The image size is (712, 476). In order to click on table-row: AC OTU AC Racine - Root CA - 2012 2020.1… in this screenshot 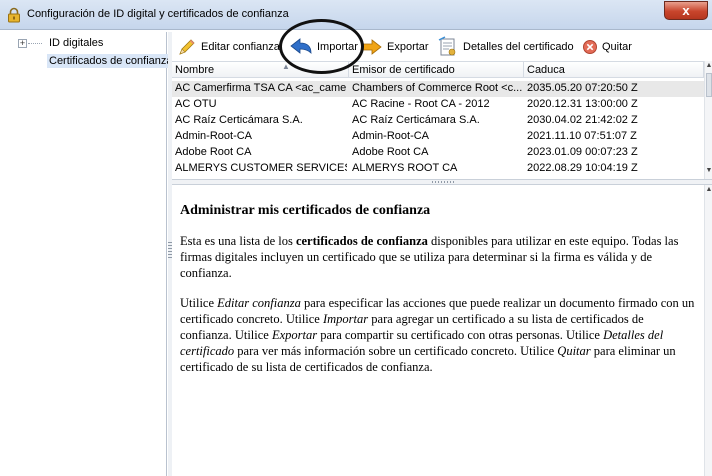, I will do `click(438, 105)`.